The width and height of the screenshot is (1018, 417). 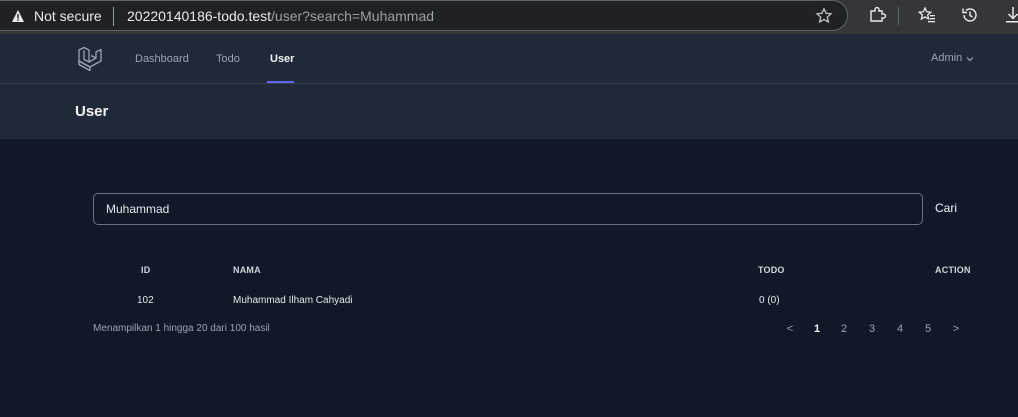 I want to click on url-host: 20220140186-todo.test, so click(x=199, y=16).